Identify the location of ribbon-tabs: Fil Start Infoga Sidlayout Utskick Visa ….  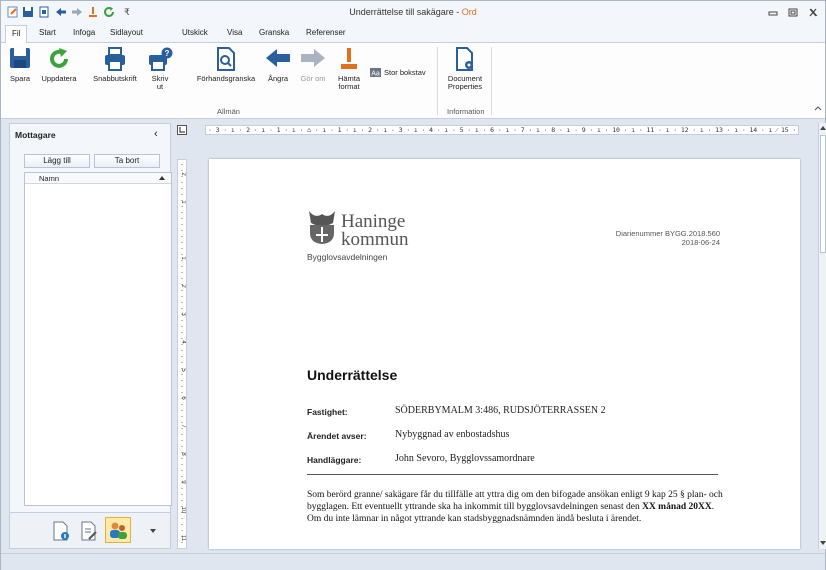
(413, 34).